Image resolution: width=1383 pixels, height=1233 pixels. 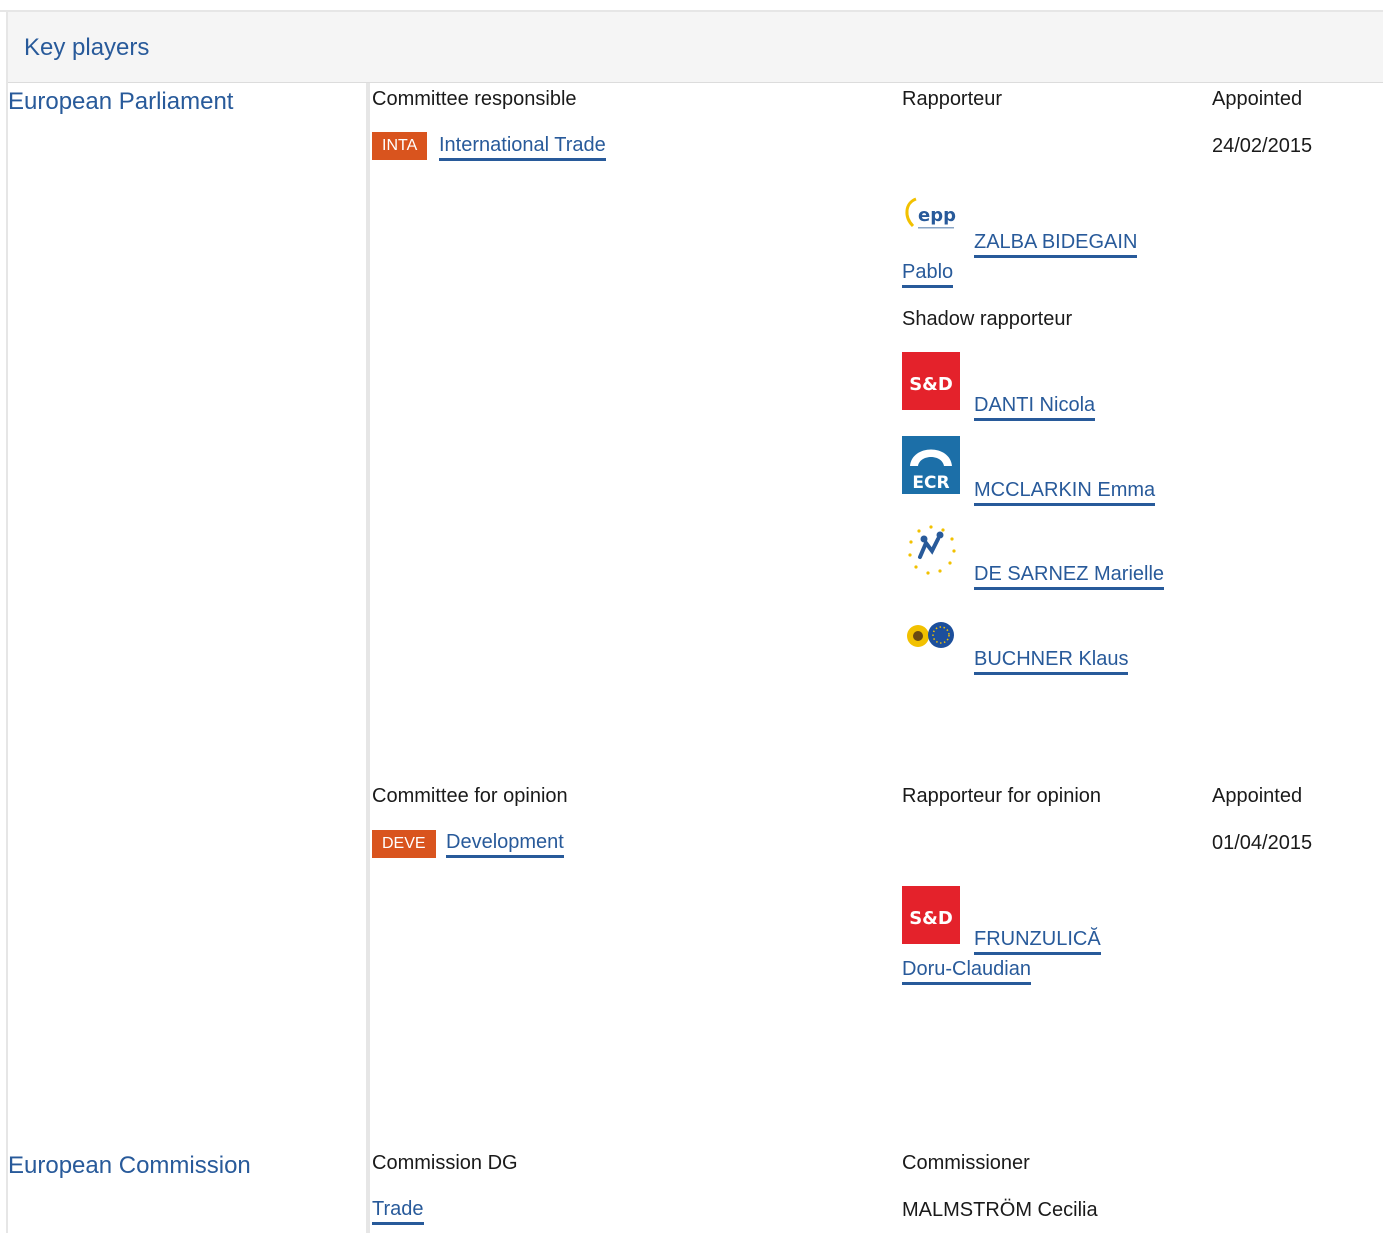 What do you see at coordinates (1056, 244) in the screenshot?
I see `rapporteur-link-zalba-bidegain: ZALBA BIDEGAIN` at bounding box center [1056, 244].